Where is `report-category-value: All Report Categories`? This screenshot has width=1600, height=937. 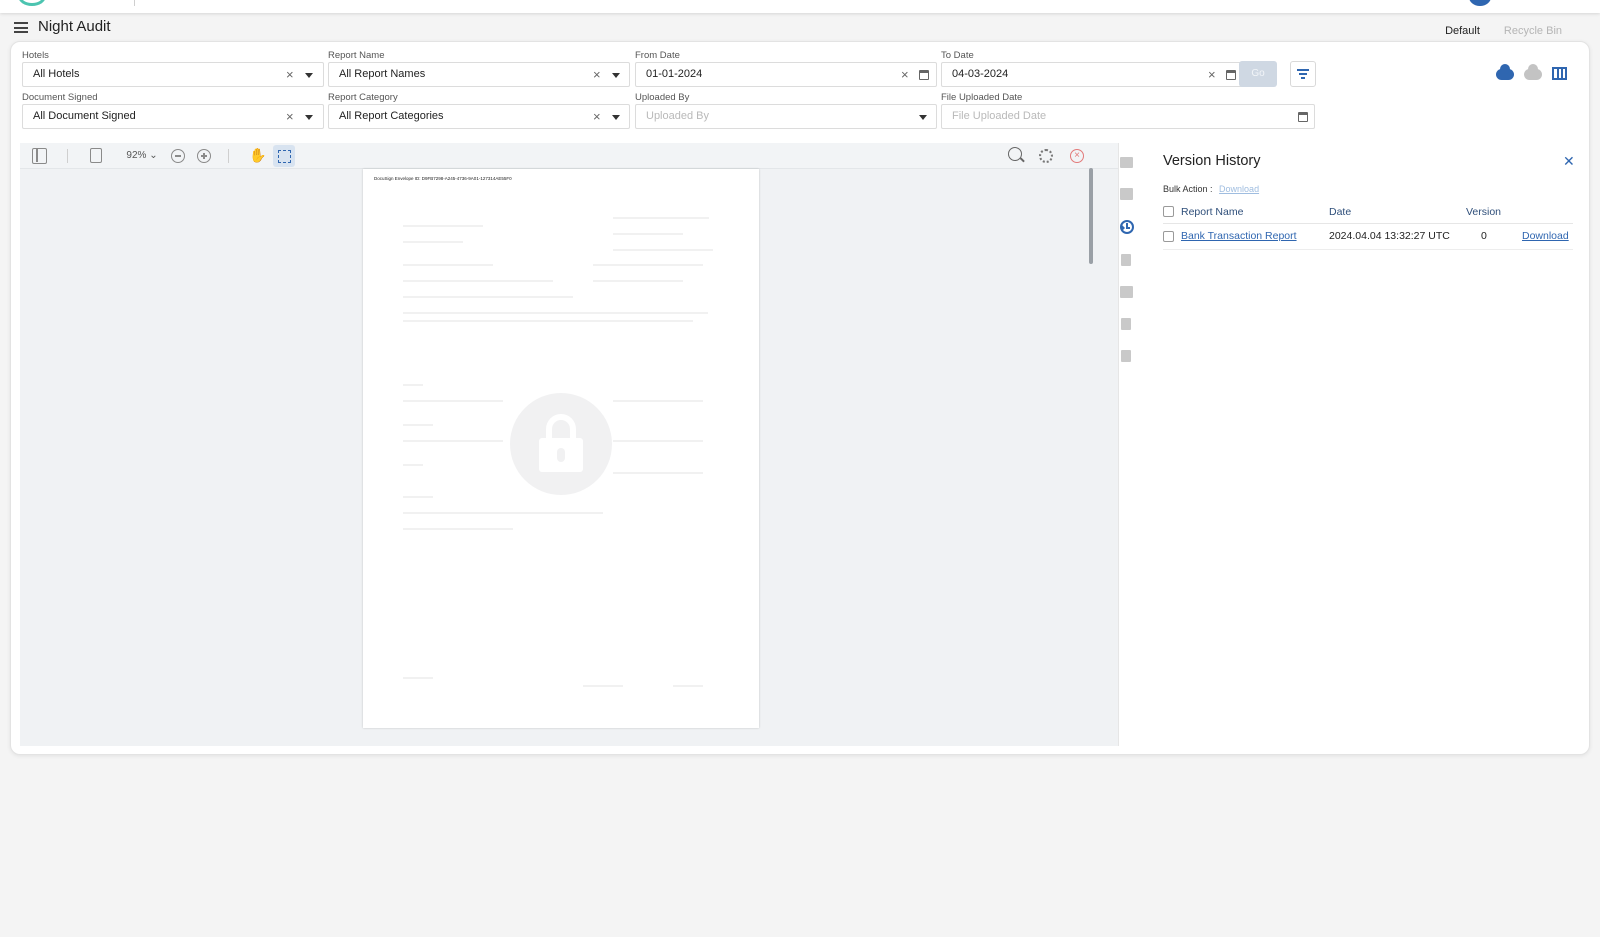
report-category-value: All Report Categories is located at coordinates (391, 116).